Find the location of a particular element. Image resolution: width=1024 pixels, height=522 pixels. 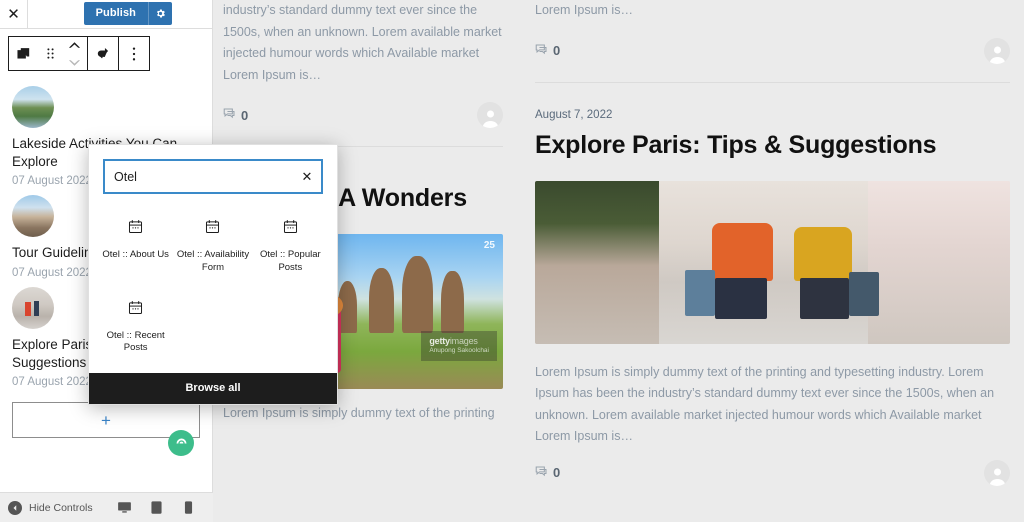

block-toolbar-left-group is located at coordinates (48, 53).